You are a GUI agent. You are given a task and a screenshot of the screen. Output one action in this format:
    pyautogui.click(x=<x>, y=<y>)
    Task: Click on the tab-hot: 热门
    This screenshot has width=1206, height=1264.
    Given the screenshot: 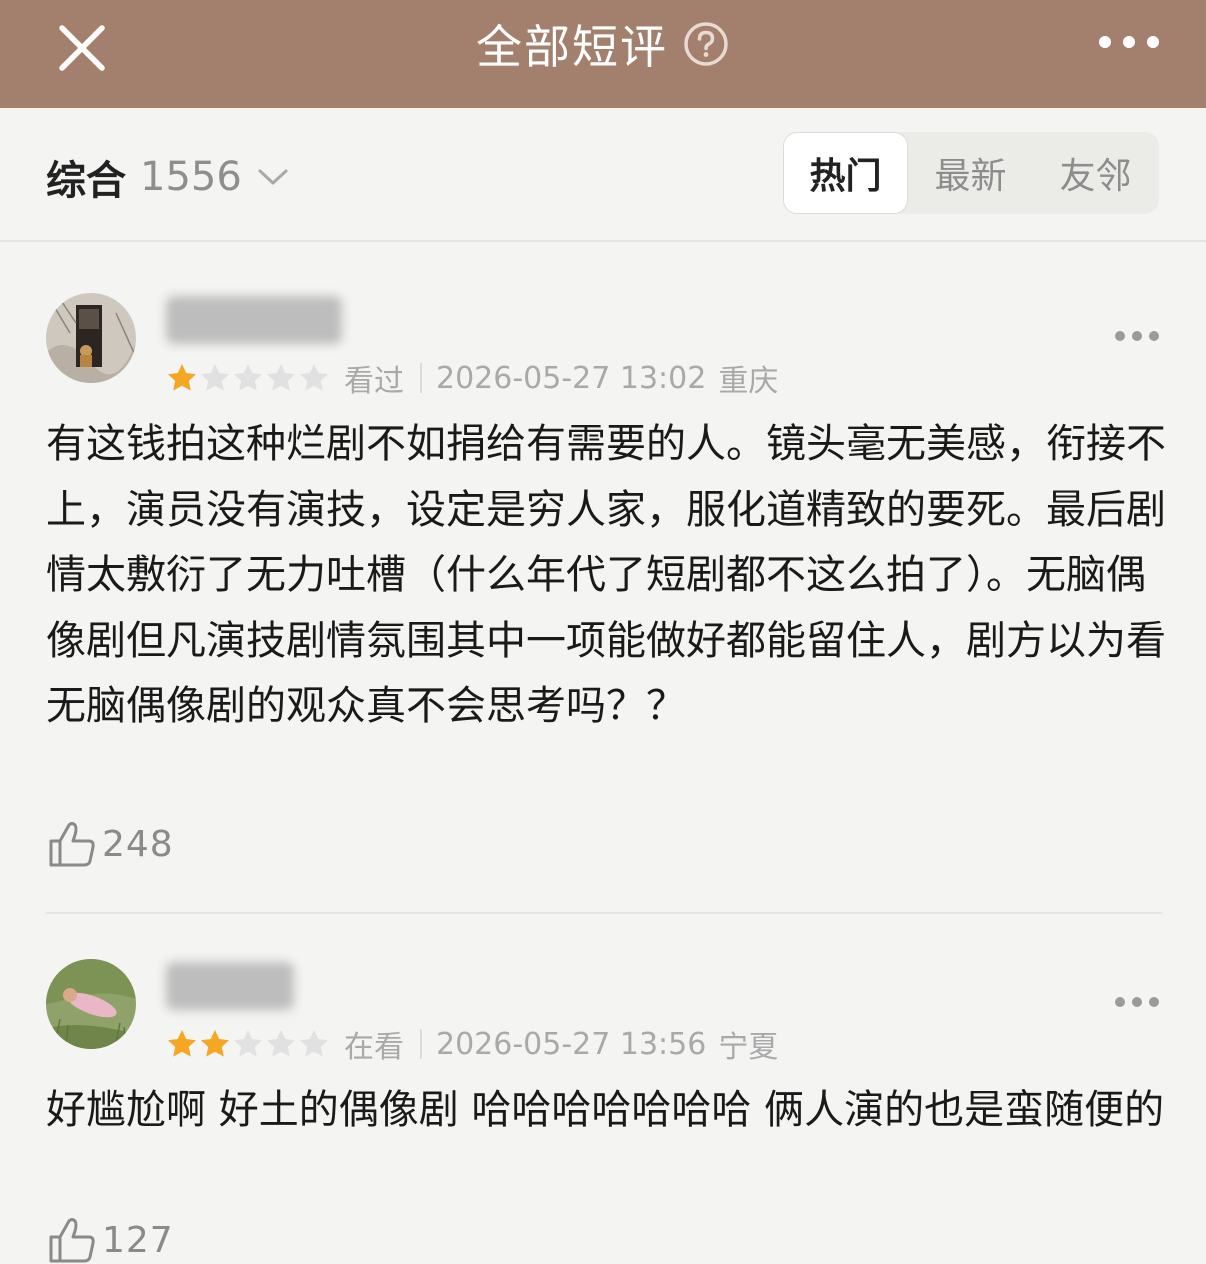 What is the action you would take?
    pyautogui.click(x=845, y=173)
    